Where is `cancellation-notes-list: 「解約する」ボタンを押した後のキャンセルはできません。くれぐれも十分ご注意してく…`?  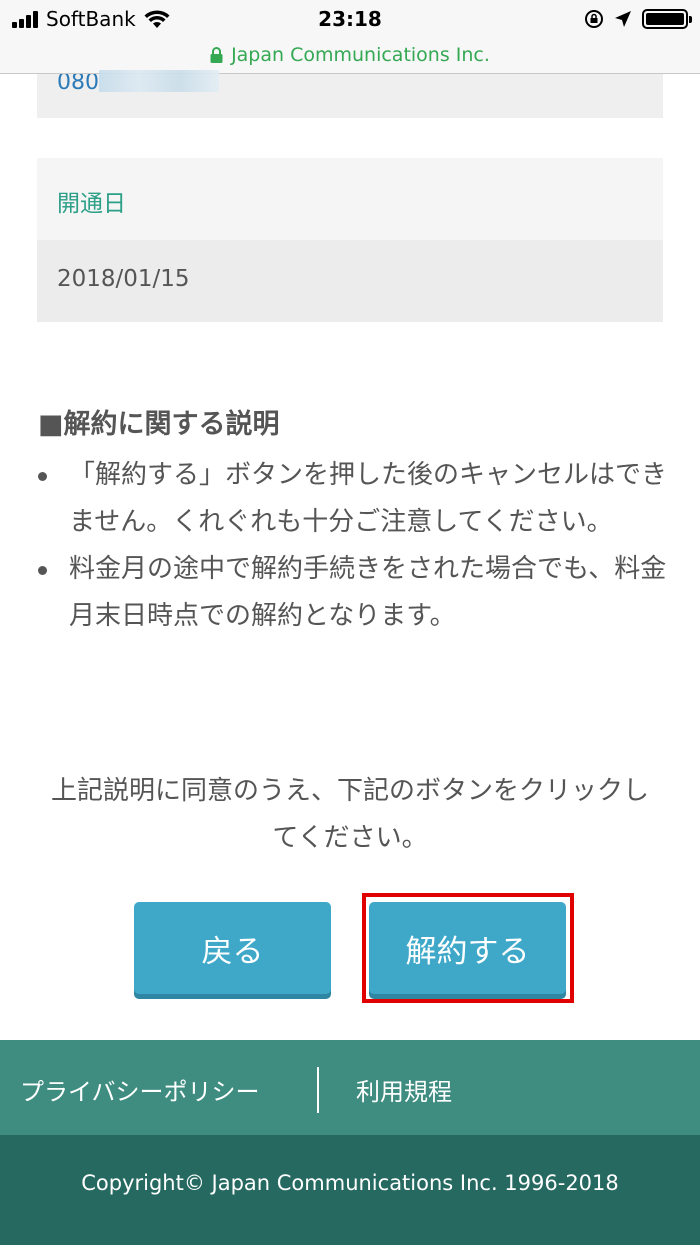 cancellation-notes-list: 「解約する」ボタンを押した後のキャンセルはできません。くれぐれも十分ご注意してく… is located at coordinates (353, 546).